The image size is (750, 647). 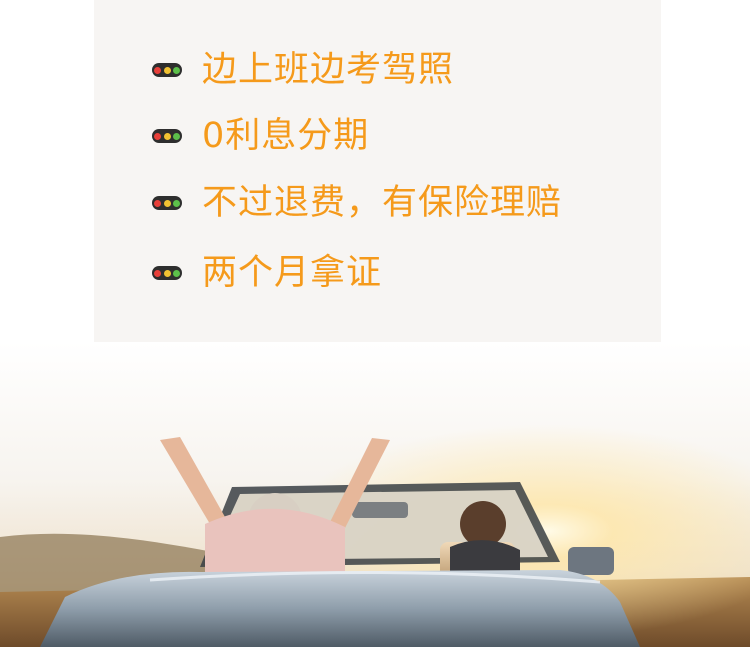 What do you see at coordinates (328, 70) in the screenshot?
I see `feature-text: 边上班边考驾照` at bounding box center [328, 70].